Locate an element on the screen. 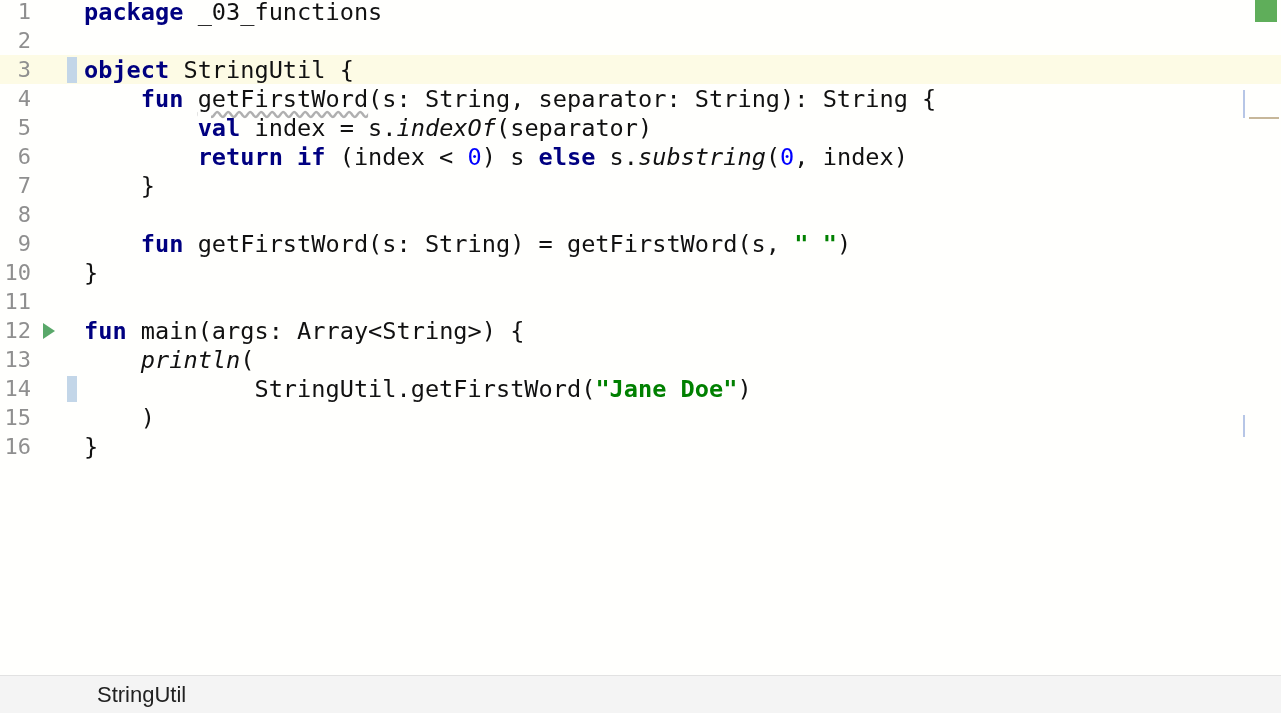 The image size is (1281, 713). line-number: 16 is located at coordinates (17, 446).